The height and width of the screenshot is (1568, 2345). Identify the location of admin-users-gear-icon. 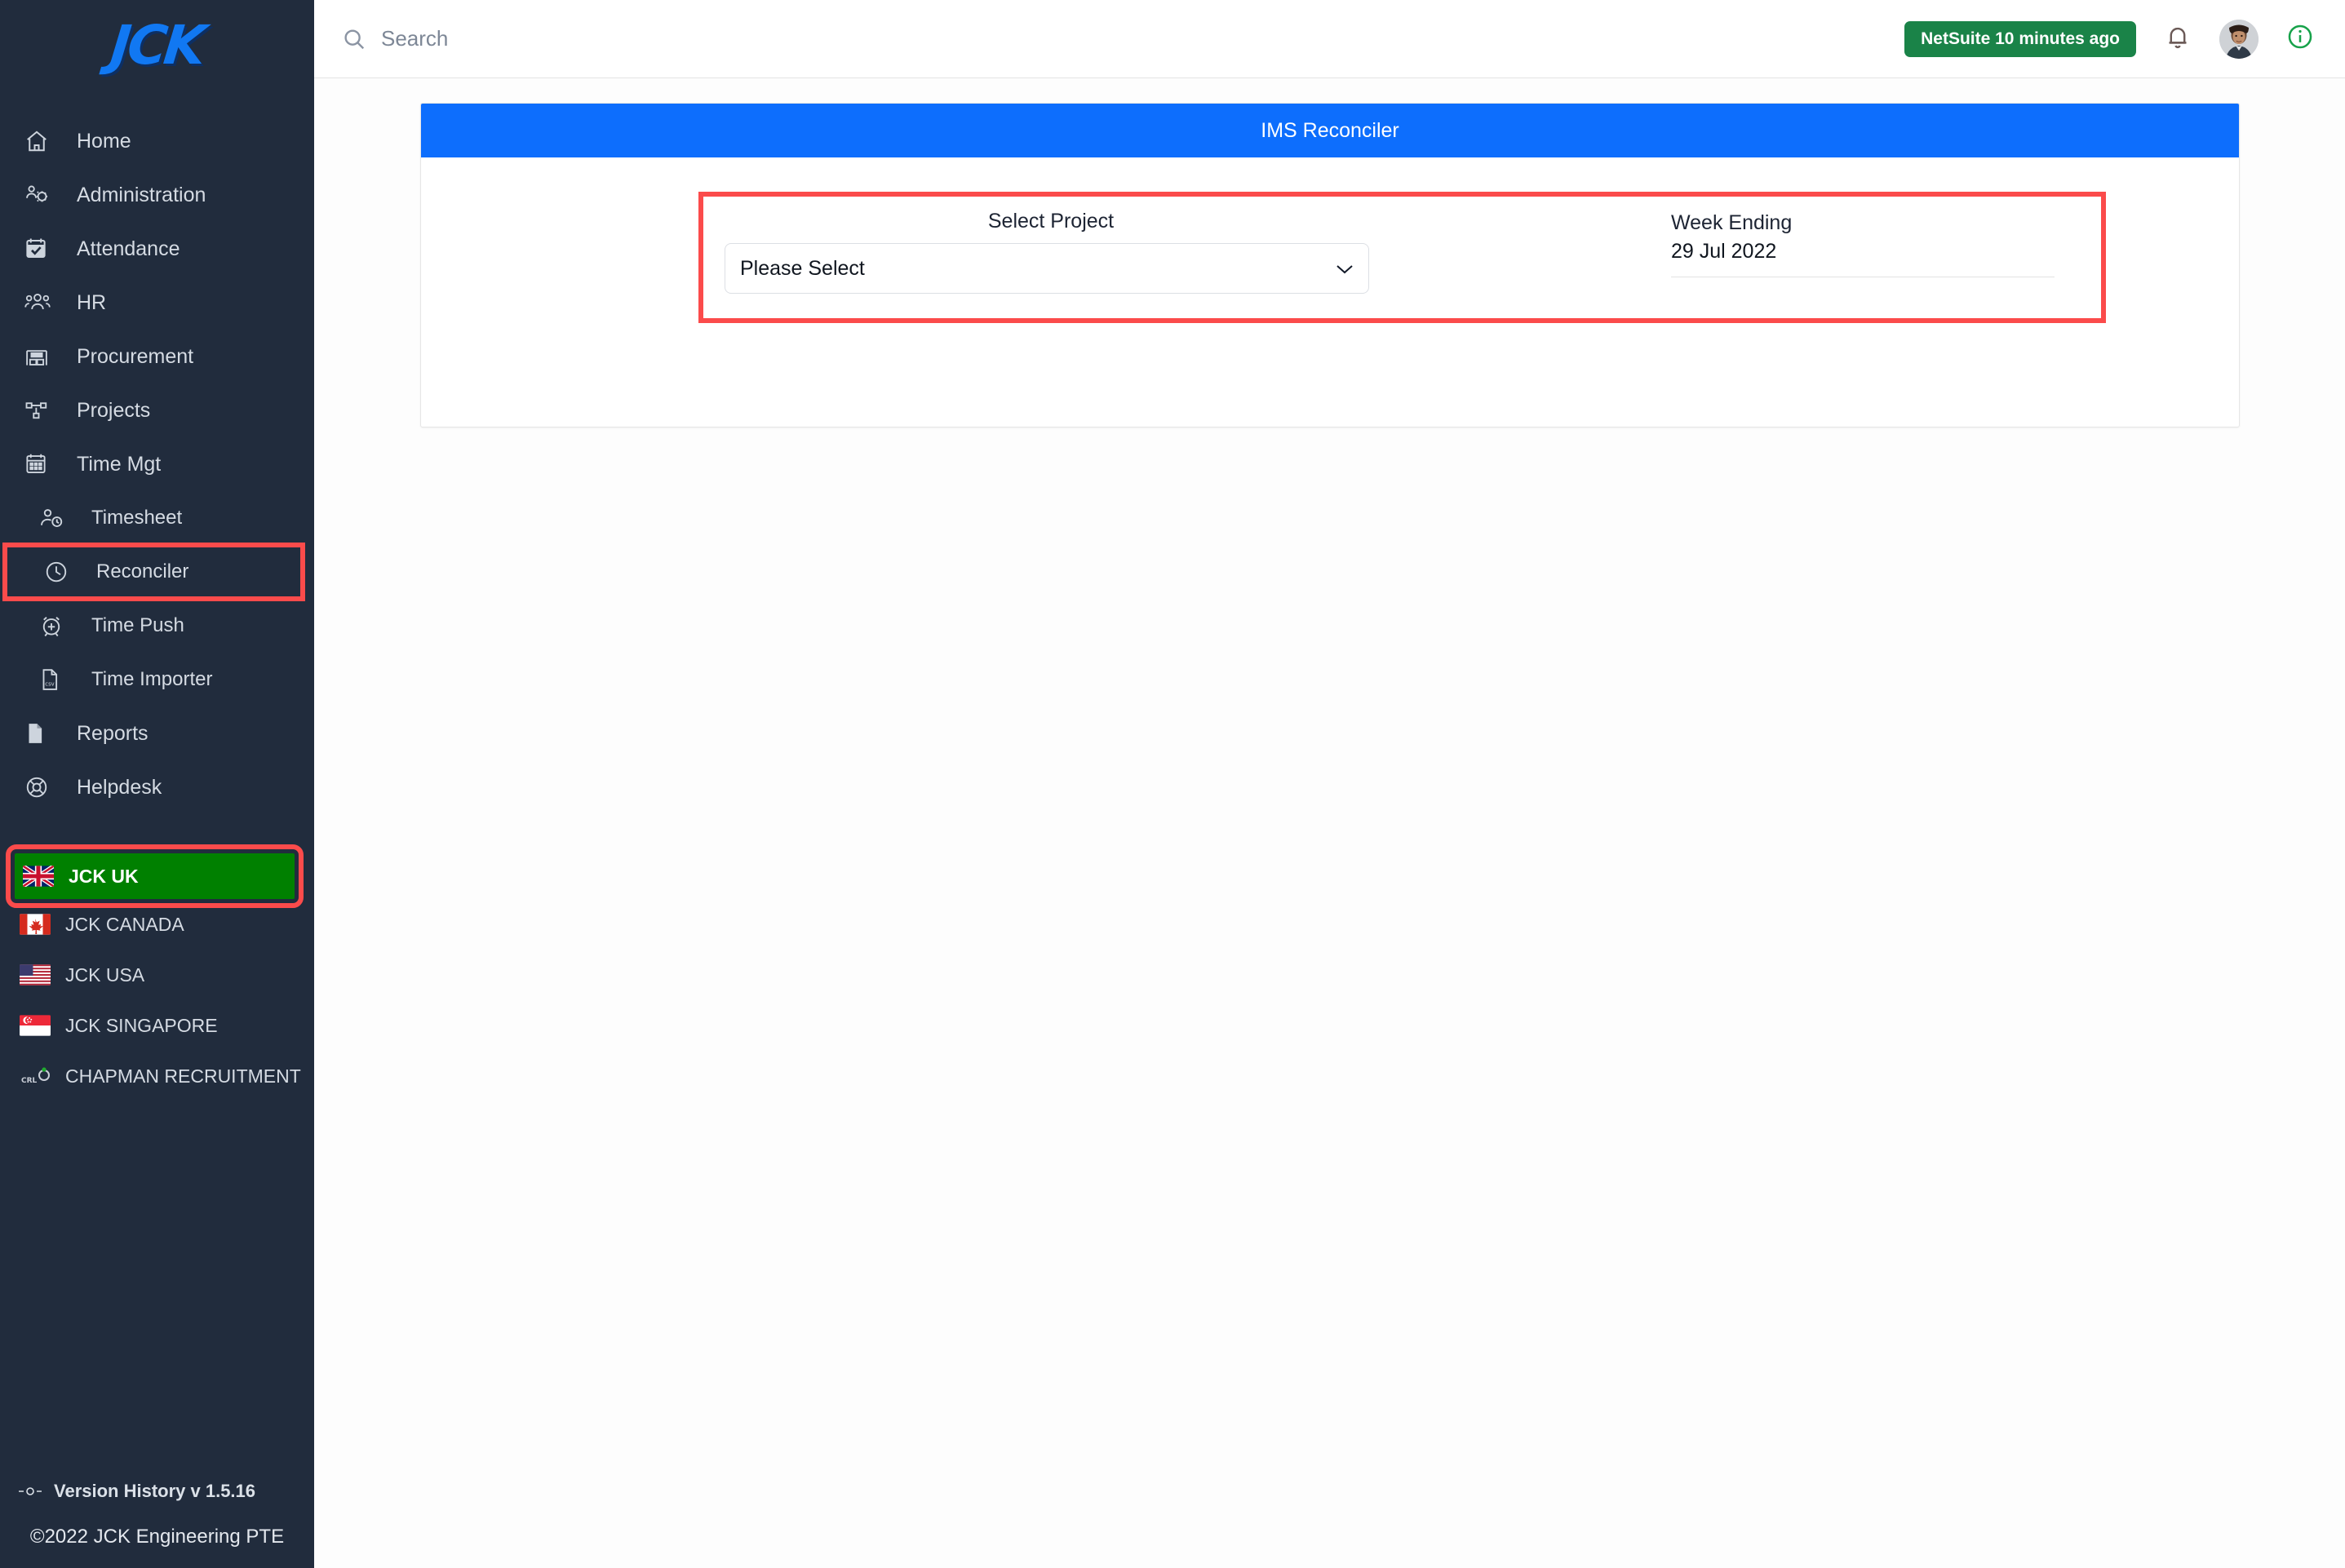
(42, 195).